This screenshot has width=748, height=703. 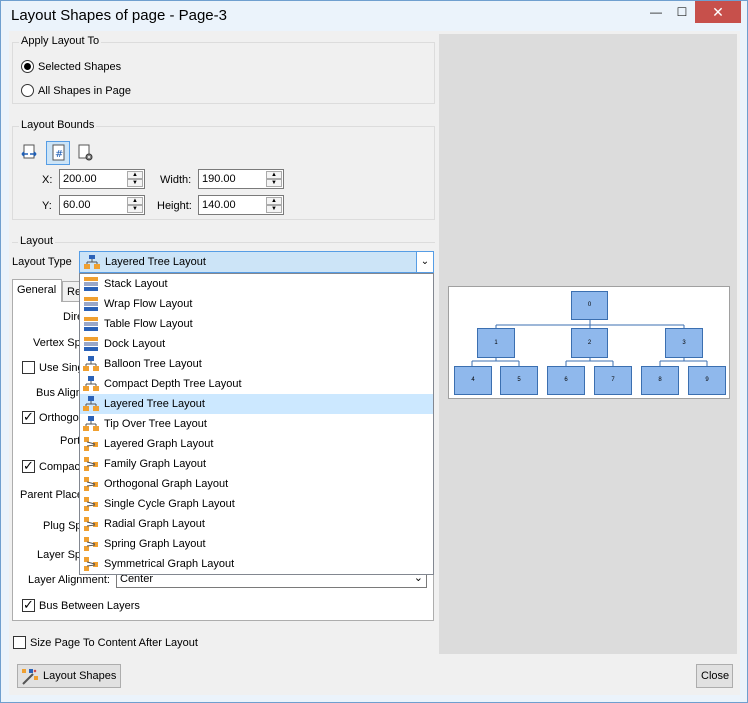 What do you see at coordinates (174, 206) in the screenshot?
I see `height-label: Height:` at bounding box center [174, 206].